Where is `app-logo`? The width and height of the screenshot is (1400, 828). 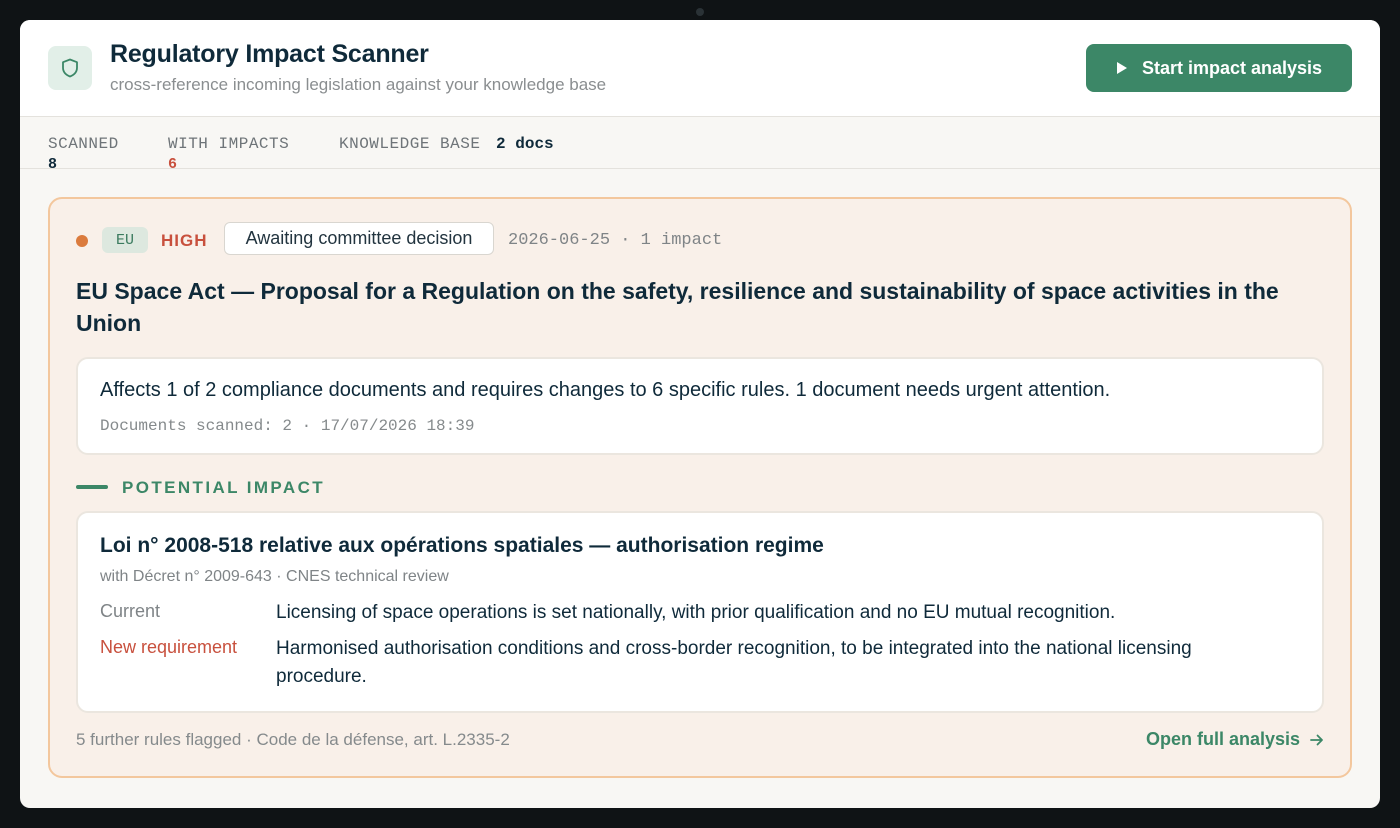
app-logo is located at coordinates (70, 68).